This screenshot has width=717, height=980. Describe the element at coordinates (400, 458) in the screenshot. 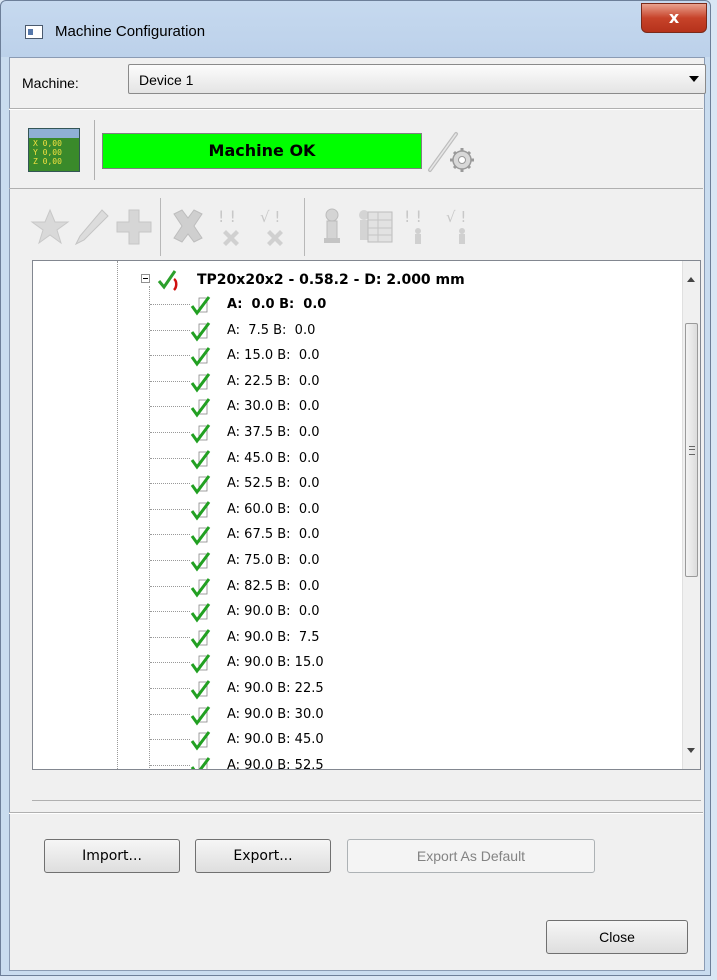

I see `tree-item: A: 45.0 B: 0.0` at that location.